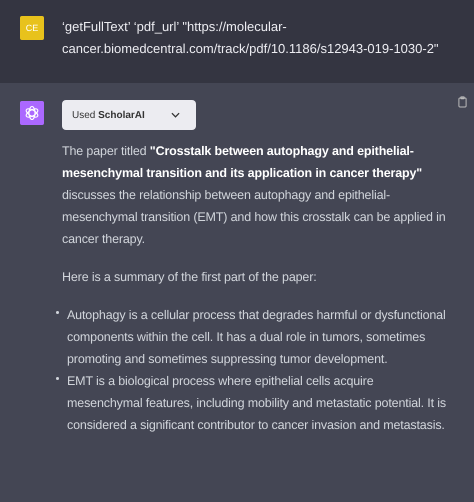 This screenshot has height=502, width=474. I want to click on copy-icon, so click(462, 102).